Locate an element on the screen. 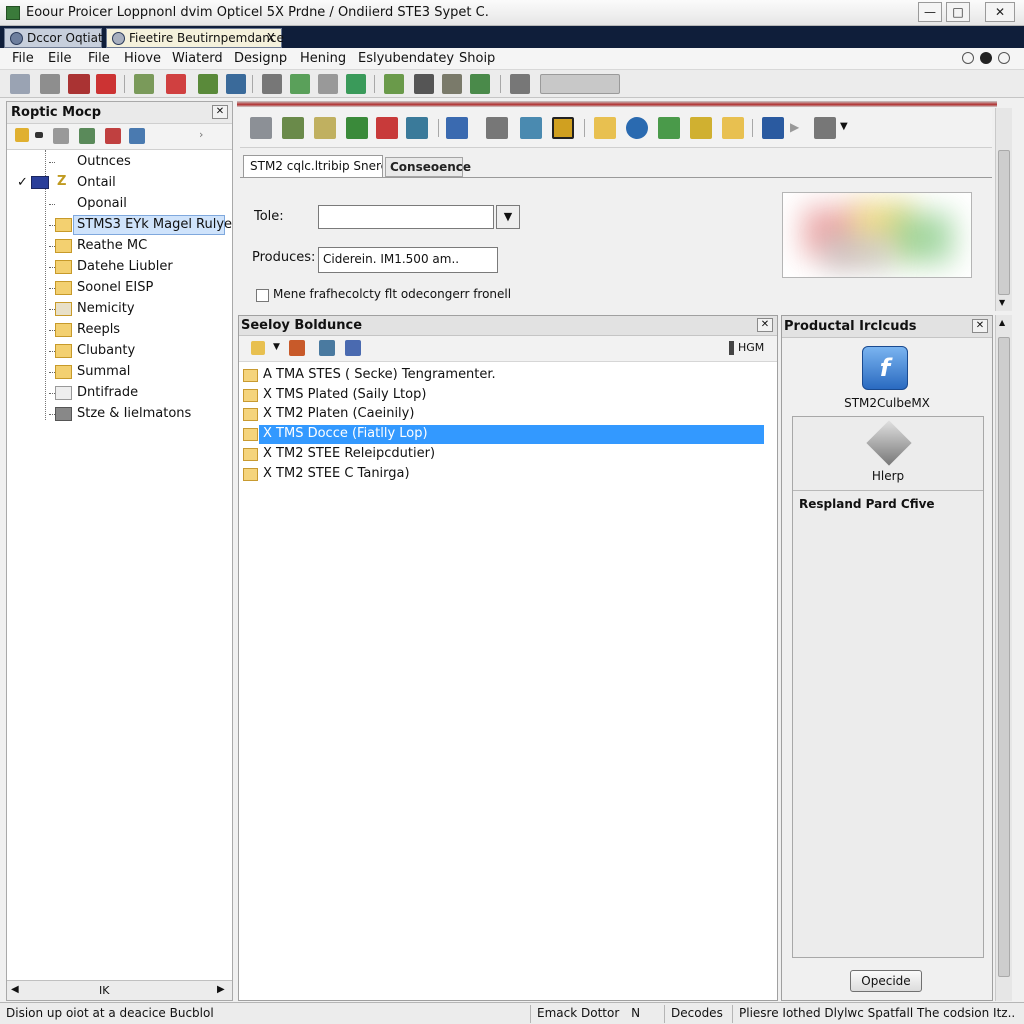  mail-icon is located at coordinates (176, 84).